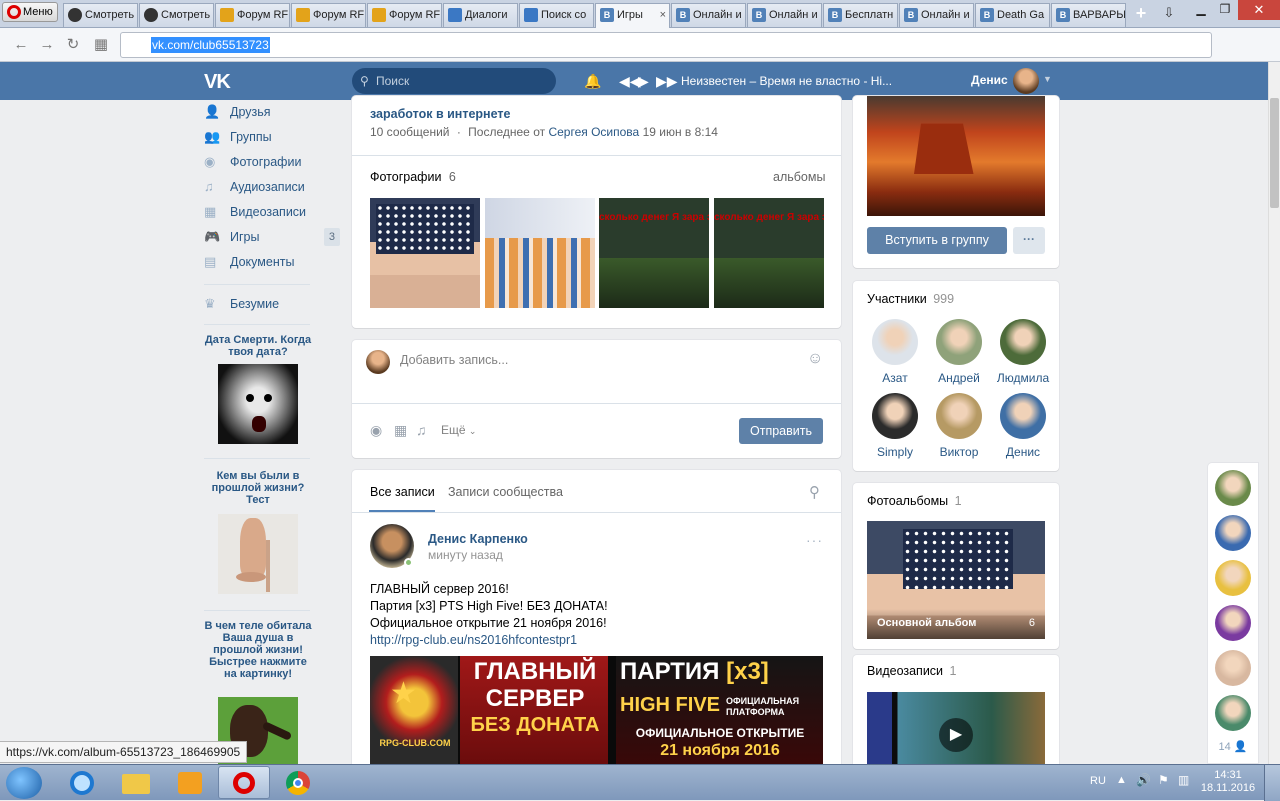 The height and width of the screenshot is (801, 1280). I want to click on photo-thumb-4: сколько денег Я зара этой игре!, so click(769, 253).